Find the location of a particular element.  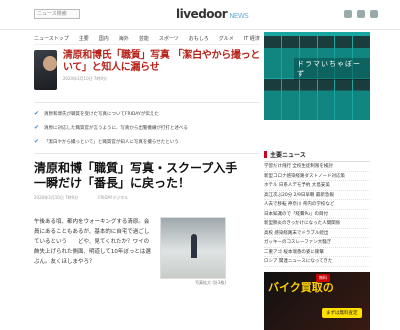

nav-item: 主要 is located at coordinates (84, 38).